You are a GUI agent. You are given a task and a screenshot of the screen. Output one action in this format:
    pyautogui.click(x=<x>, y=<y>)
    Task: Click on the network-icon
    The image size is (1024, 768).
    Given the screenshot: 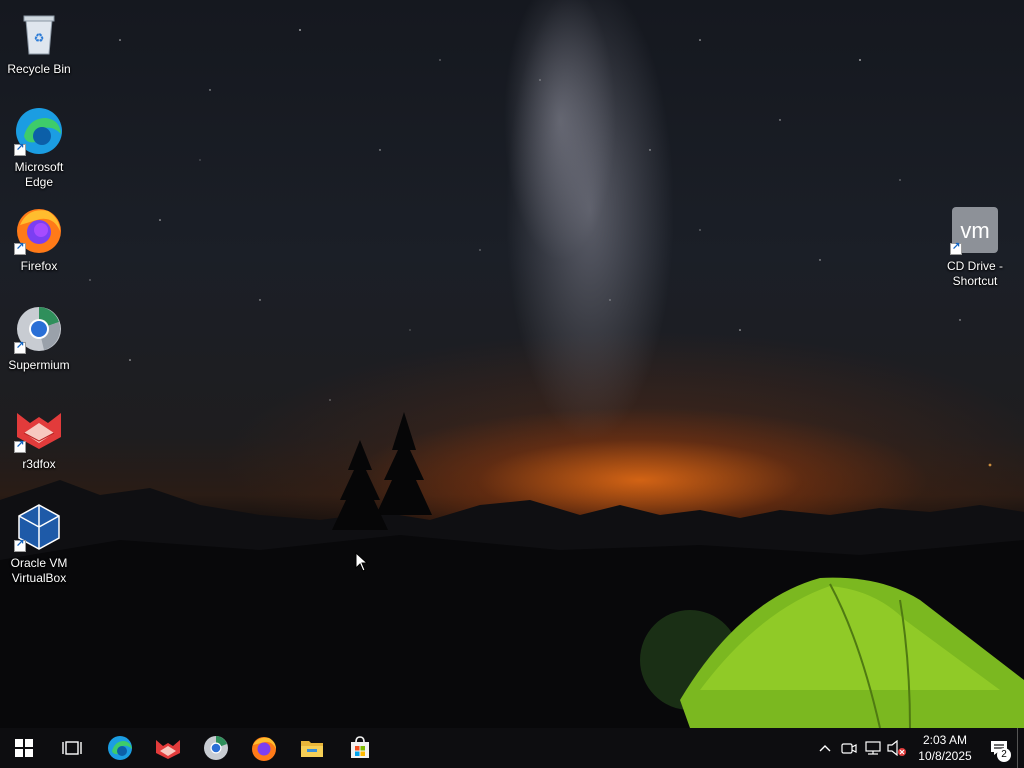 What is the action you would take?
    pyautogui.click(x=873, y=748)
    